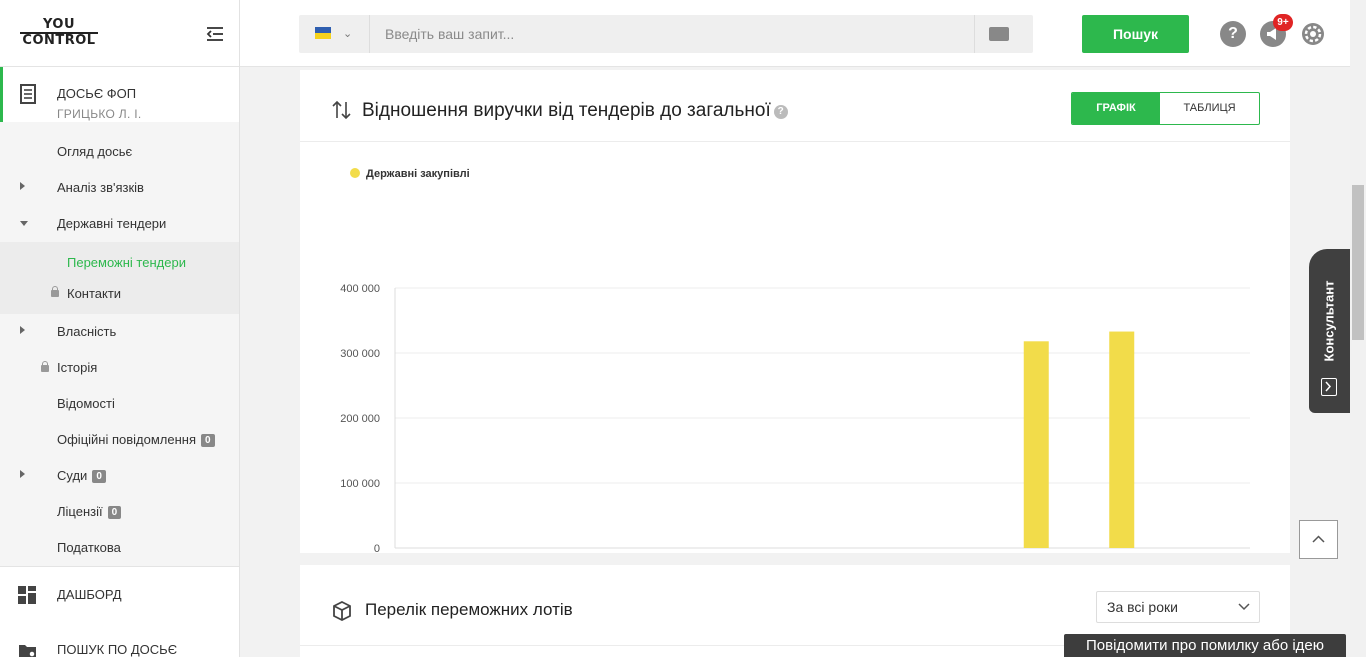 Image resolution: width=1366 pixels, height=657 pixels. What do you see at coordinates (127, 439) in the screenshot?
I see `sidebar-item-text: Офіційні повідомлення` at bounding box center [127, 439].